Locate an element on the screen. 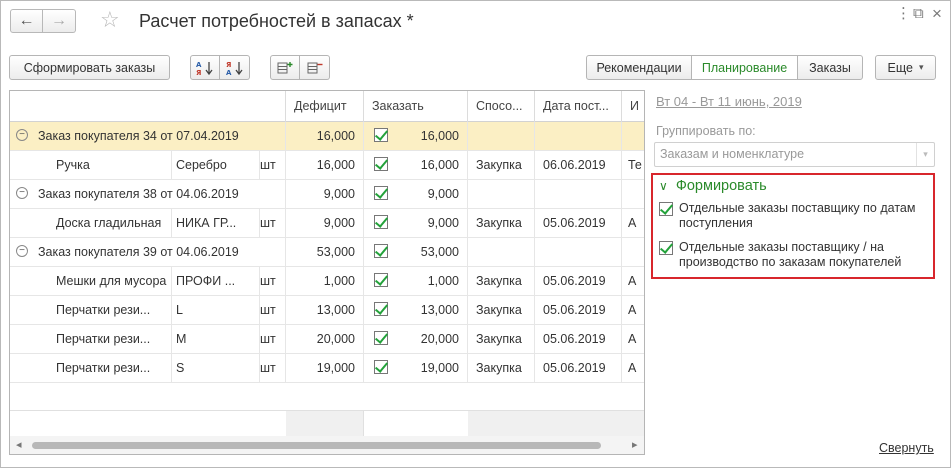 This screenshot has width=951, height=468. more-button: Еще ▾ is located at coordinates (905, 67).